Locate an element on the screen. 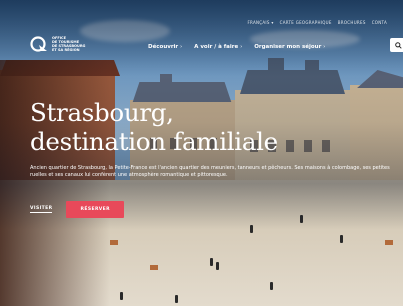 The height and width of the screenshot is (306, 403). language-selector: FRANÇAIS ▾ is located at coordinates (260, 22).